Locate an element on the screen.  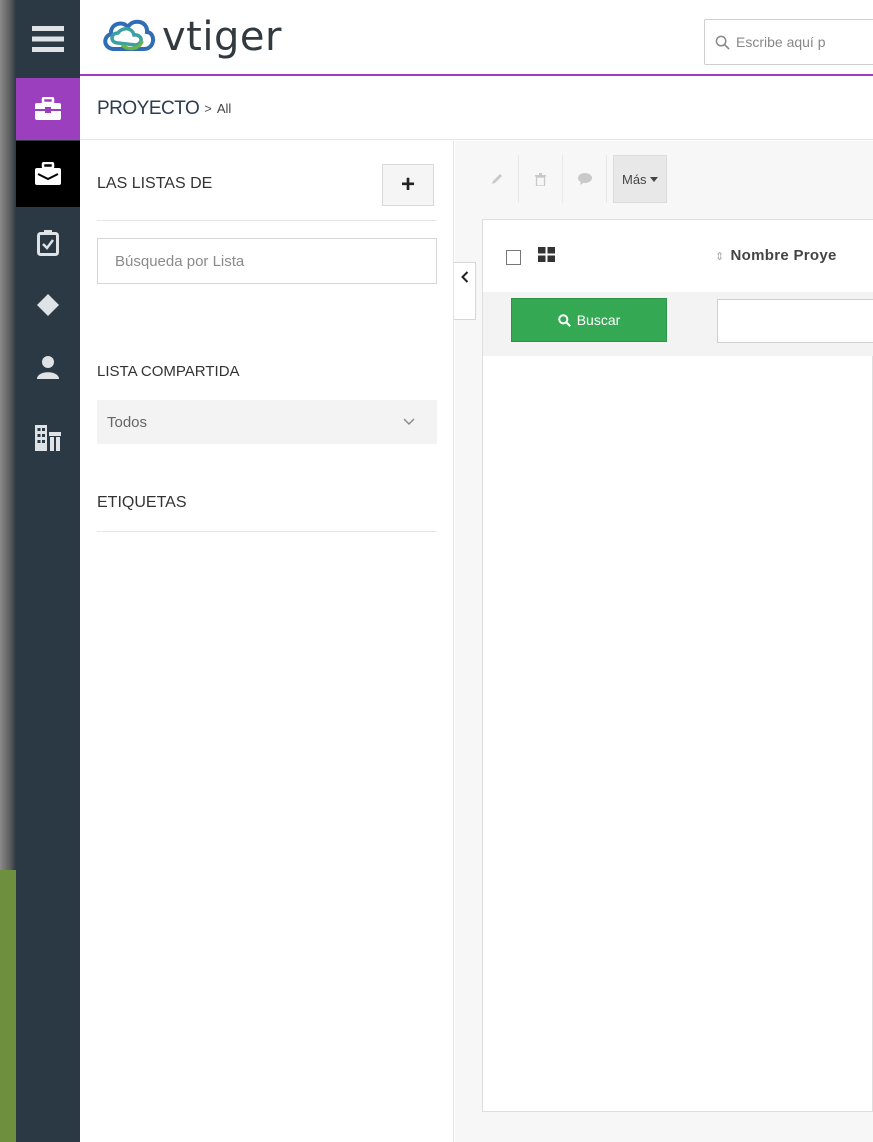
column-header-project-name: ⇕ Nombre Proye is located at coordinates (776, 255).